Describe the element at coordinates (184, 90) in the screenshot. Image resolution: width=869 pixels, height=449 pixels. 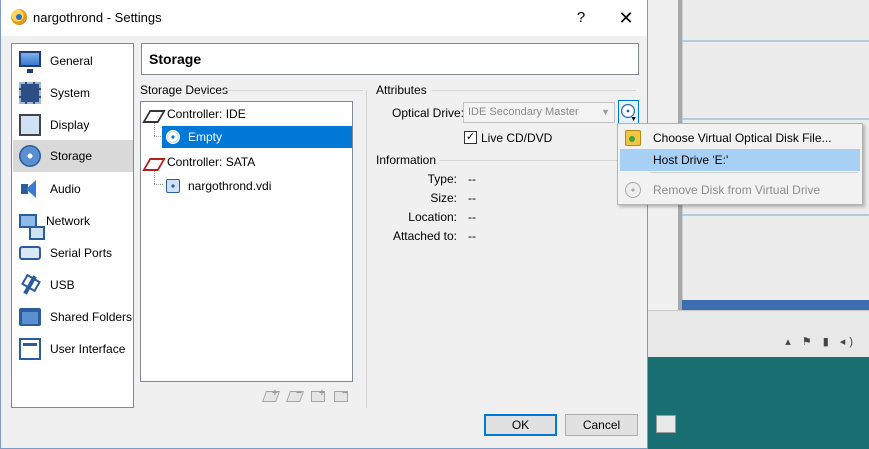
I see `storage-devices-label: Storage Devices` at that location.